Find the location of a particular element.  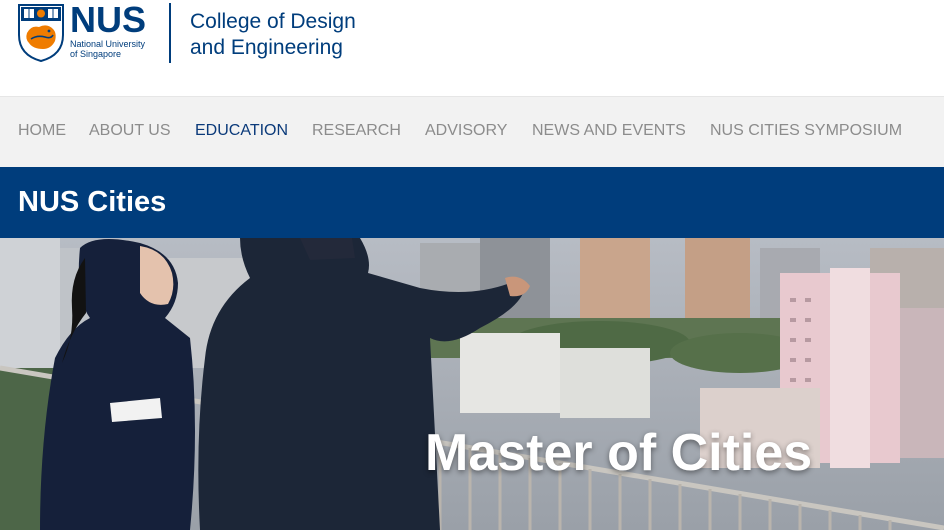

college-name-line2: and Engineering is located at coordinates (266, 47).